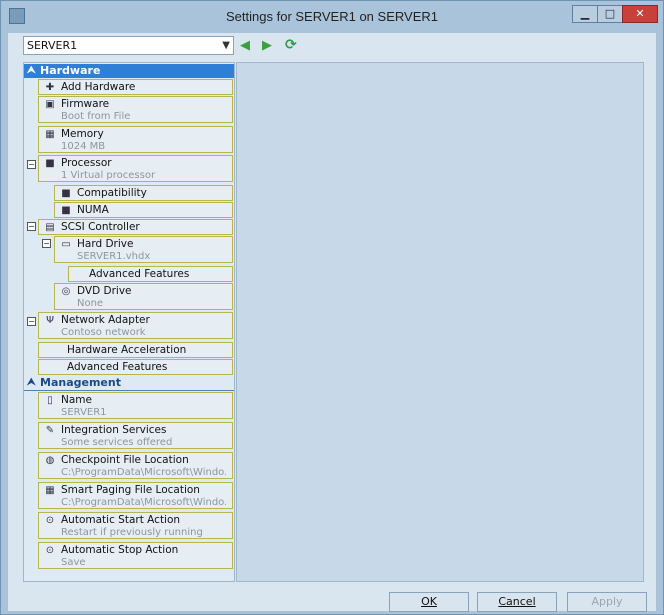 The image size is (664, 615). I want to click on tree-item-hard-drive-advanced-features: Advanced Features, so click(150, 274).